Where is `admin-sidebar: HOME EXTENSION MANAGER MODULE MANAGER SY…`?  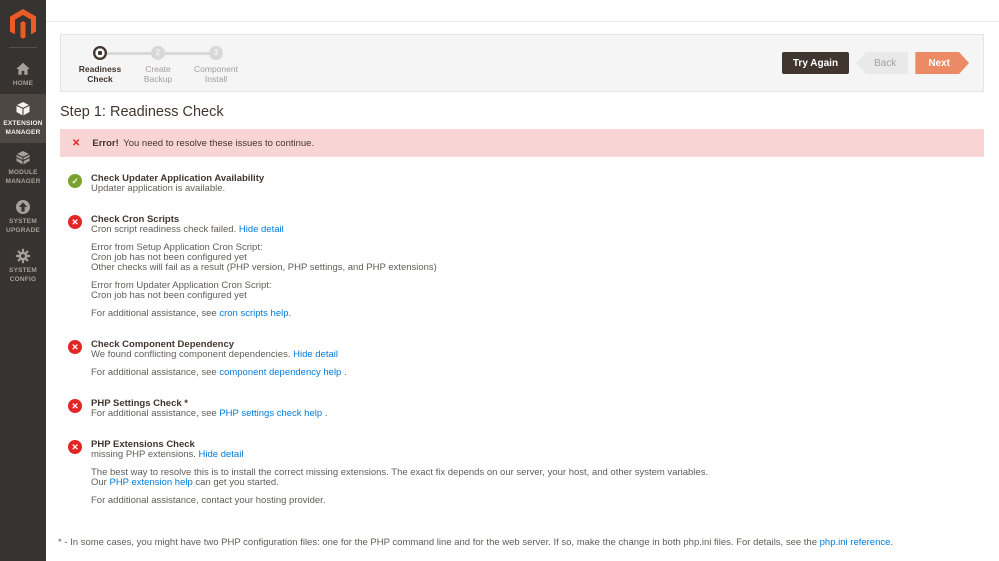
admin-sidebar: HOME EXTENSION MANAGER MODULE MANAGER SY… is located at coordinates (23, 280).